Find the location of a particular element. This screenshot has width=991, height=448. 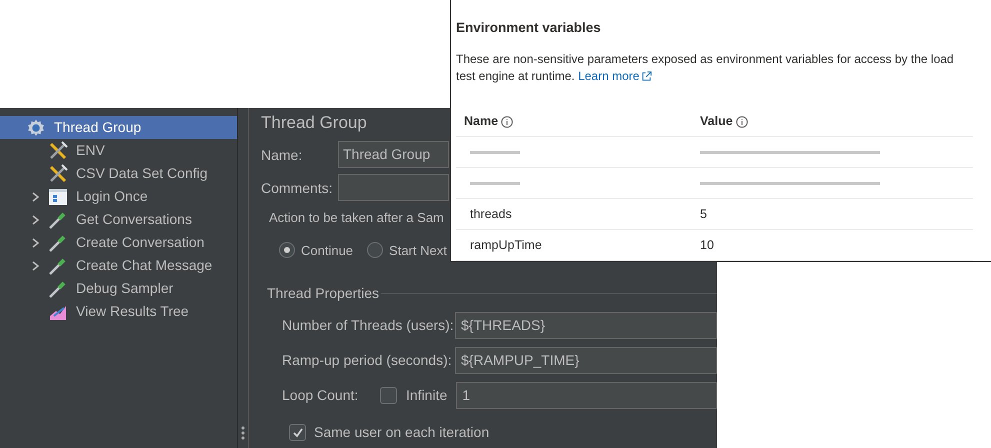

tree-item: Create Conversation is located at coordinates (118, 242).